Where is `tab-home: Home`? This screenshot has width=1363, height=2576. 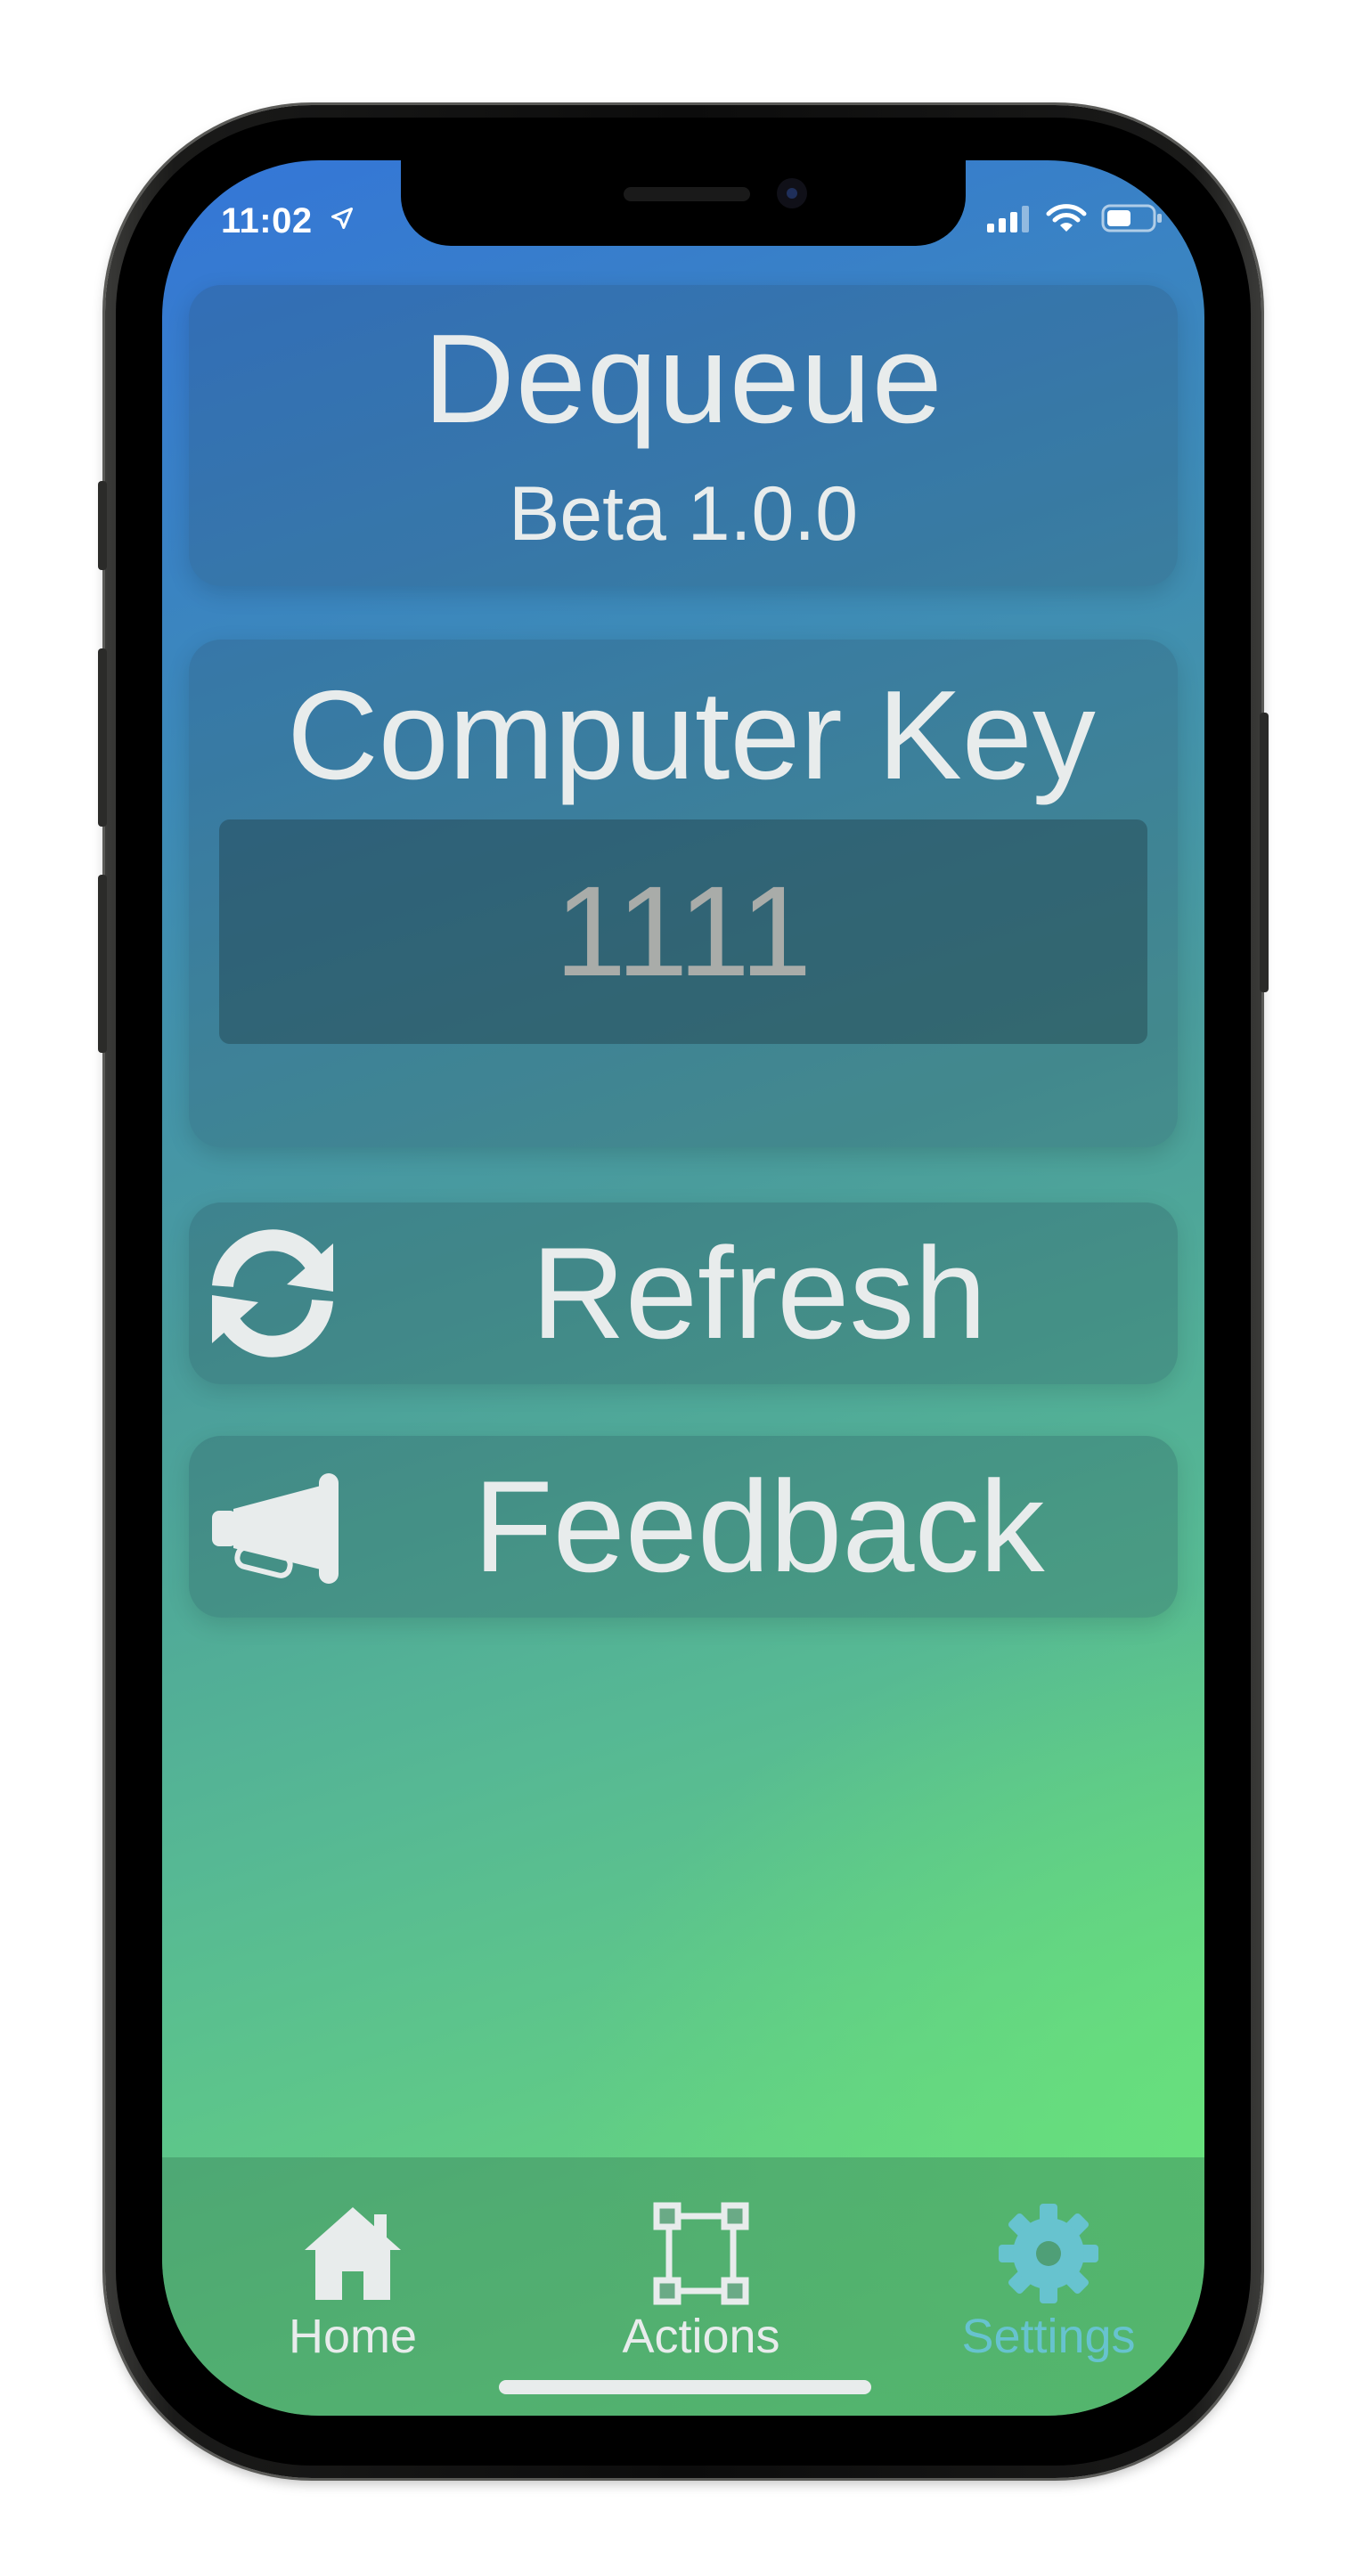 tab-home: Home is located at coordinates (353, 2289).